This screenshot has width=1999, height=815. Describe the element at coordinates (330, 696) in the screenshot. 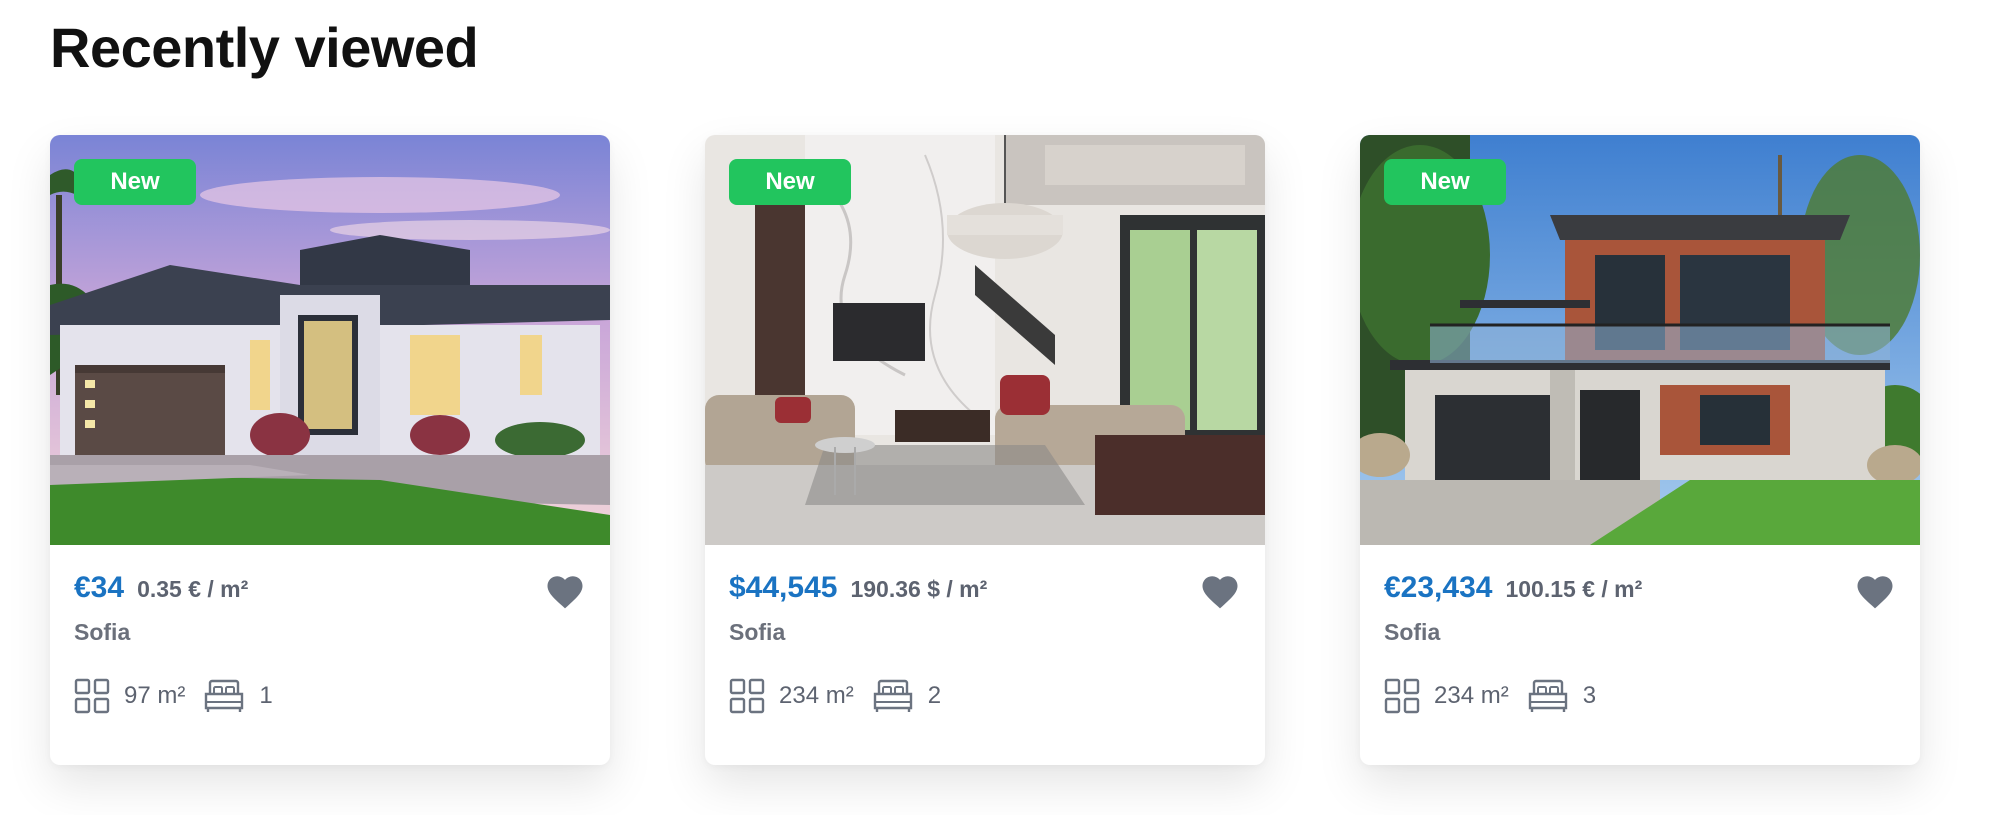

I see `listing-features: 97 m² 1` at that location.